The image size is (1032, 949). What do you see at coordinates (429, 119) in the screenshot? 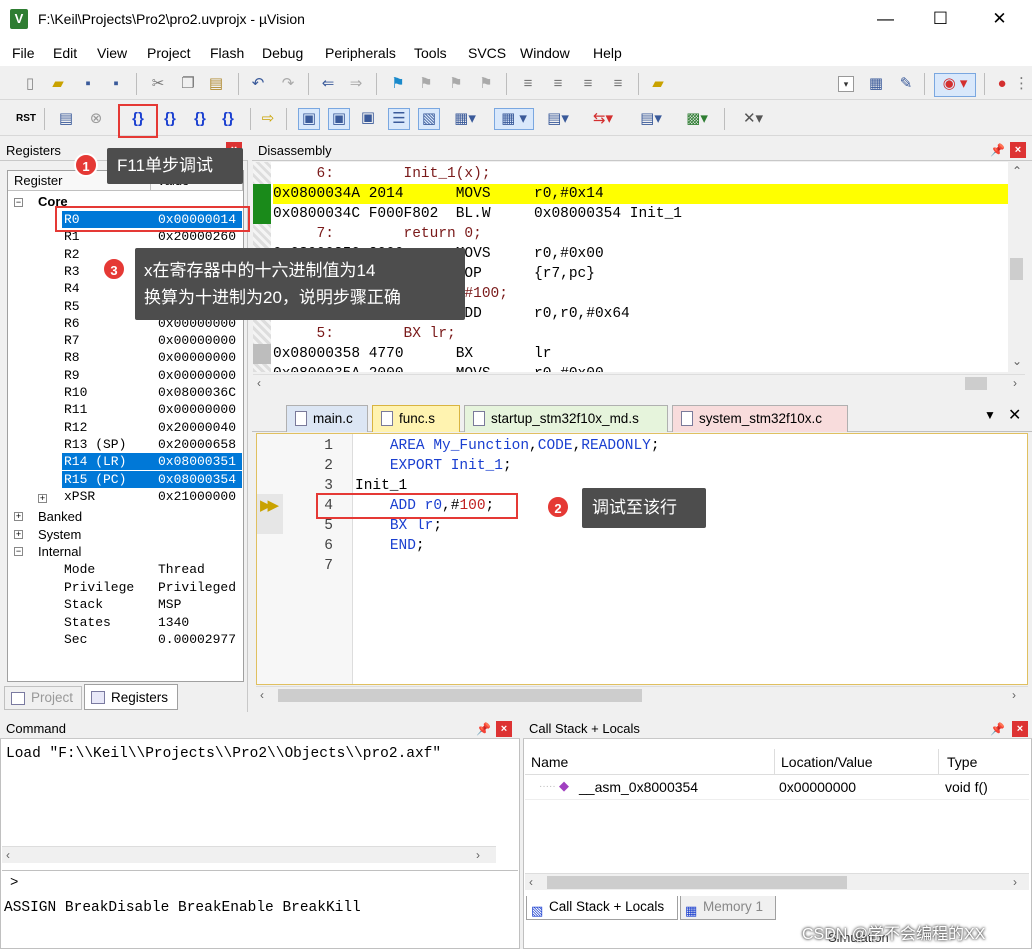
I see `call-stack-window-icon: ▧` at bounding box center [429, 119].